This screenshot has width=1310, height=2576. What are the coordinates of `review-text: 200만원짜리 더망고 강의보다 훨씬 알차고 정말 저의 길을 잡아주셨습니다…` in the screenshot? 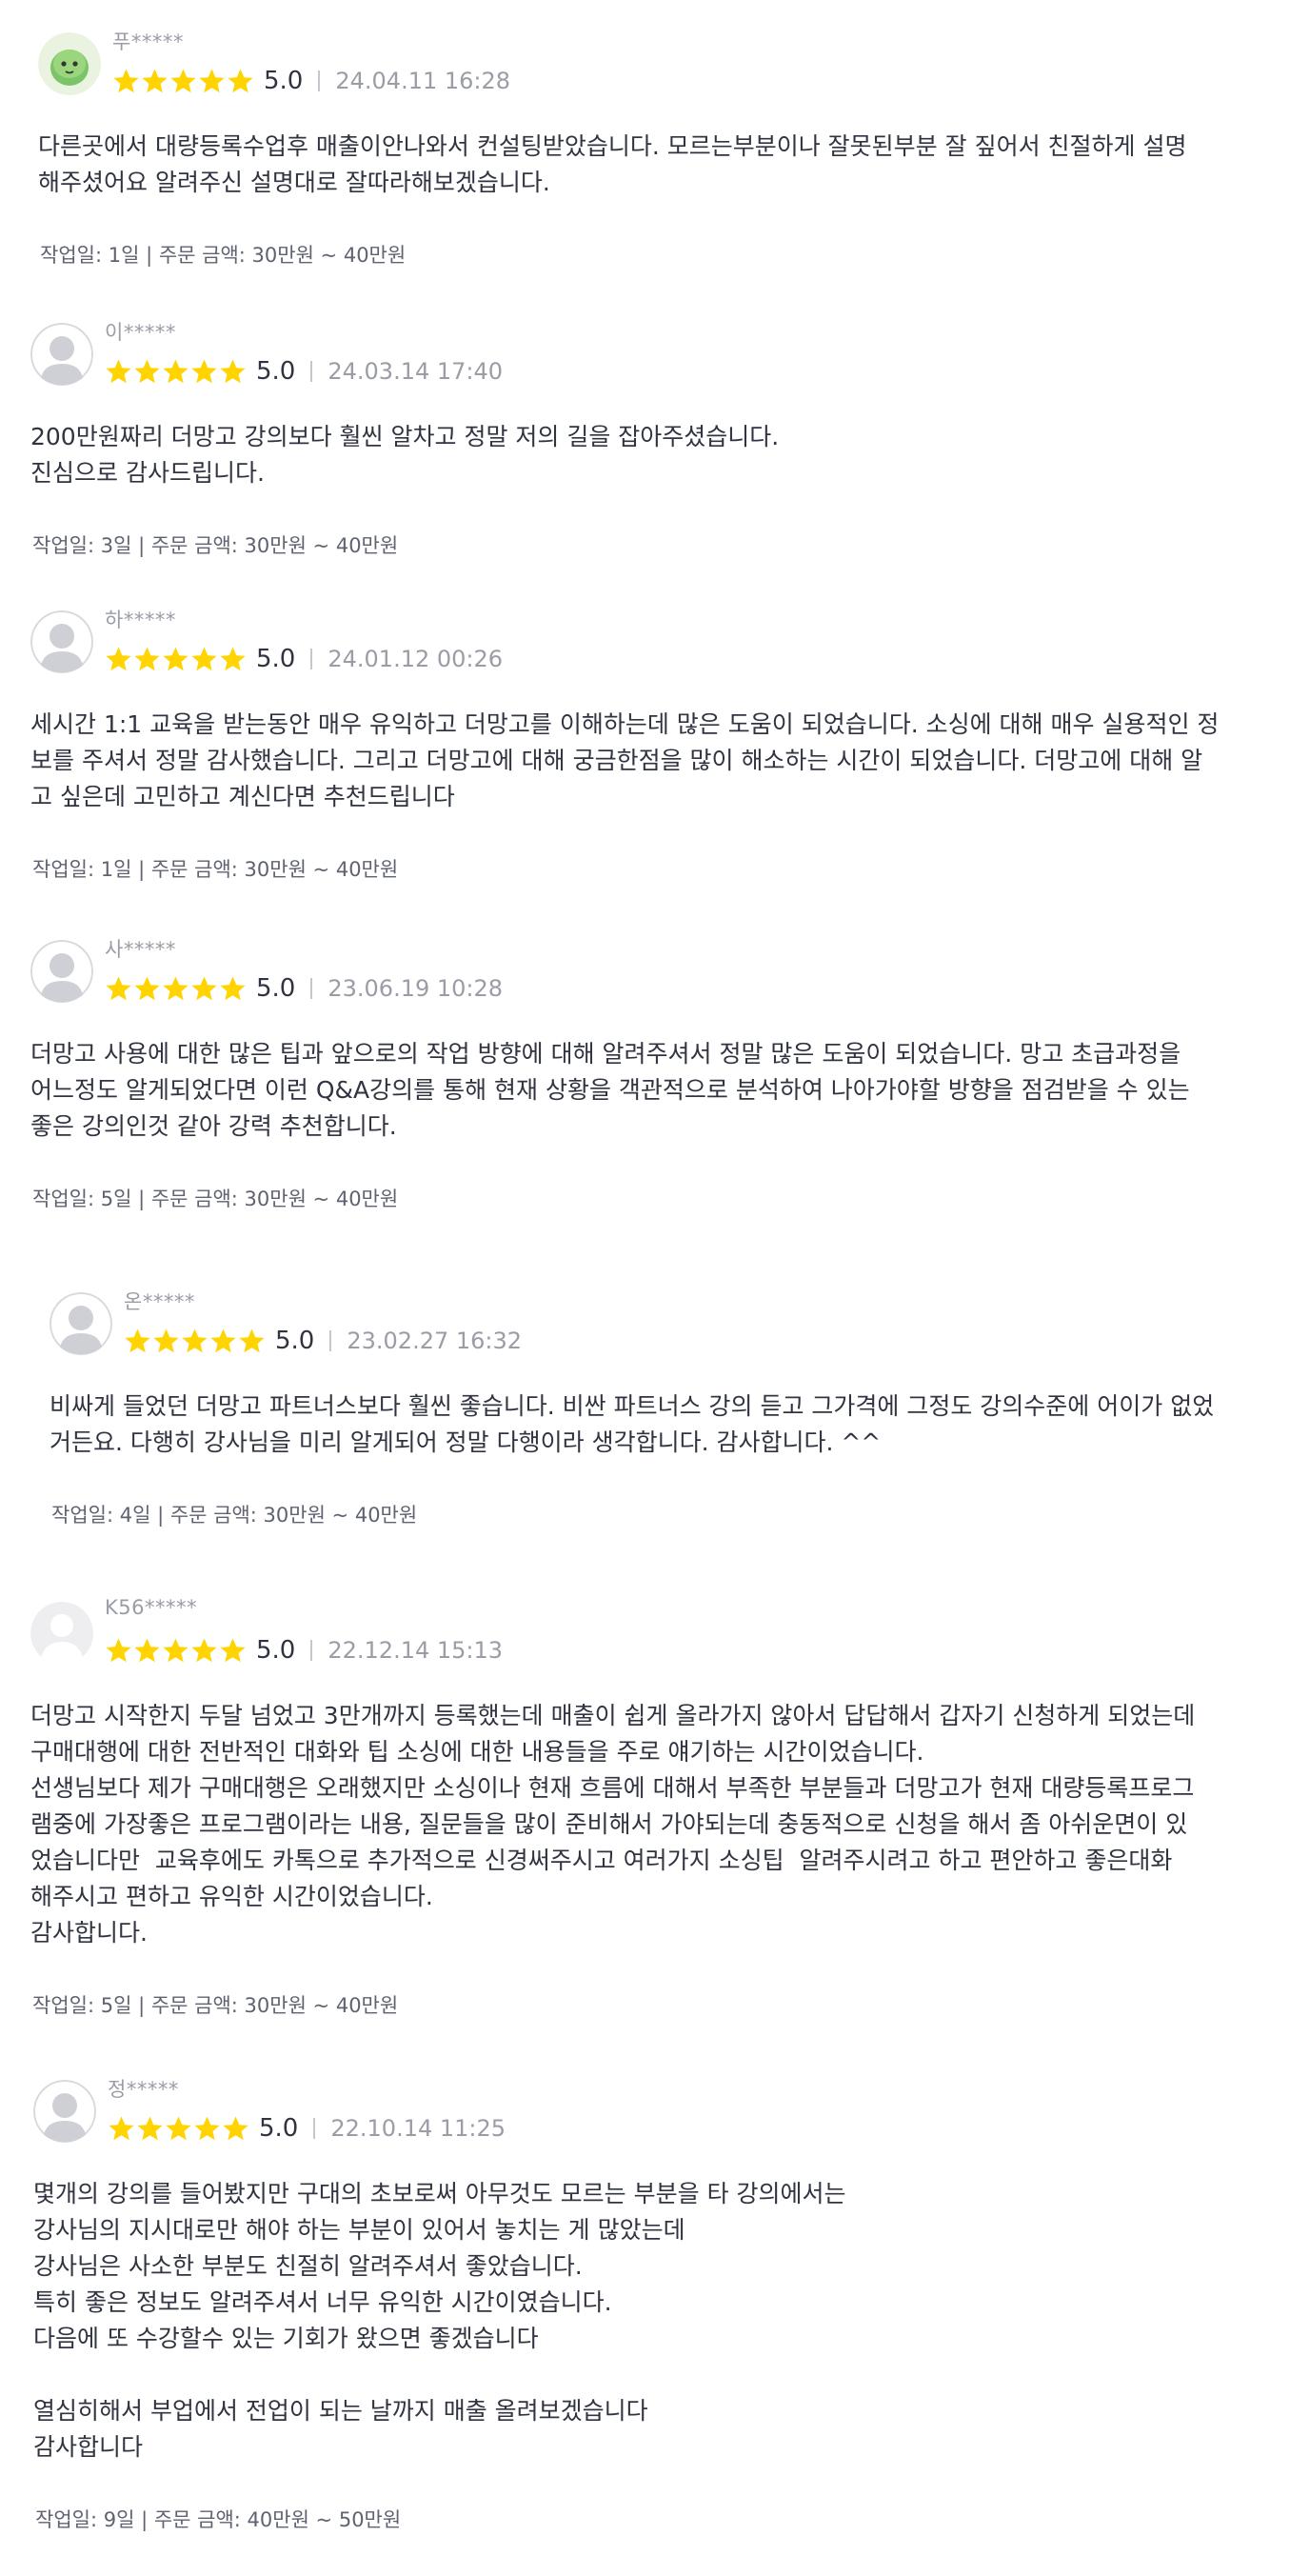 It's located at (405, 455).